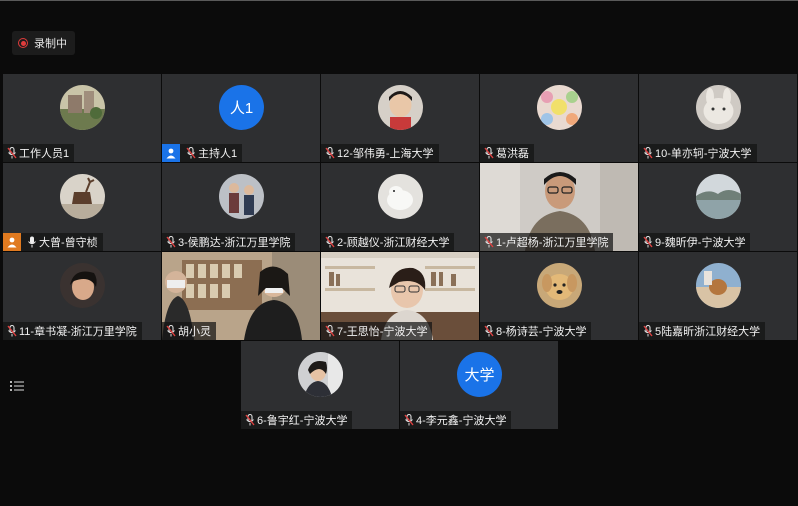  I want to click on window-top-border, so click(399, 0).